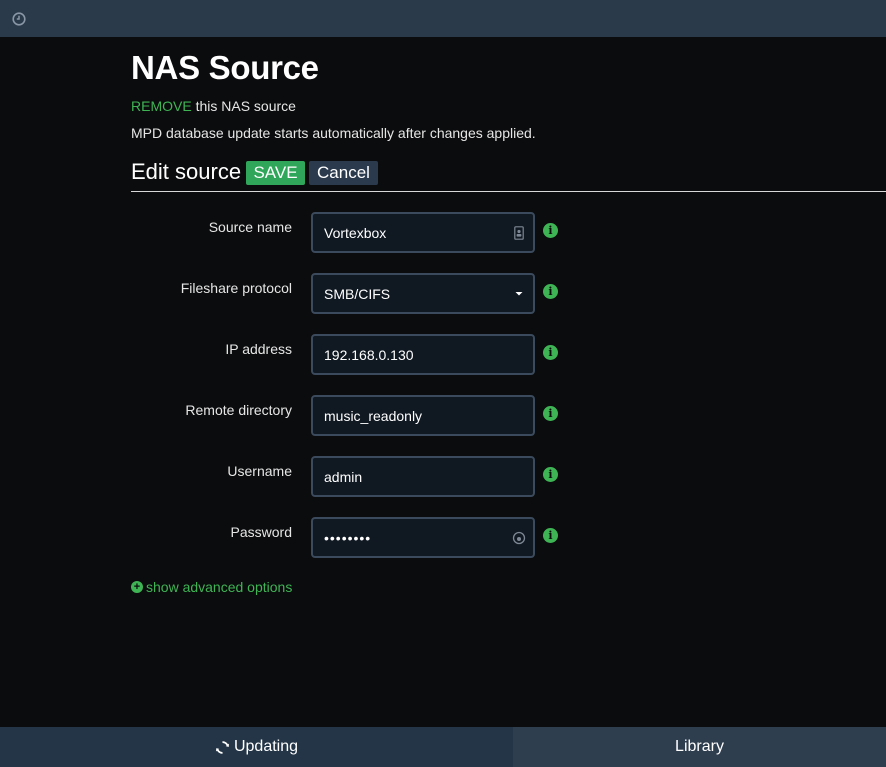 This screenshot has height=767, width=886. I want to click on tab-updating: Updating, so click(256, 747).